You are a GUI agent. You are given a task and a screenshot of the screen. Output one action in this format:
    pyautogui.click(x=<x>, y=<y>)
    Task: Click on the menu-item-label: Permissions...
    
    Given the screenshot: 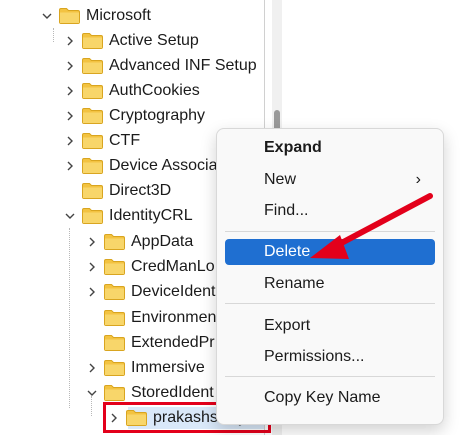 What is the action you would take?
    pyautogui.click(x=314, y=356)
    